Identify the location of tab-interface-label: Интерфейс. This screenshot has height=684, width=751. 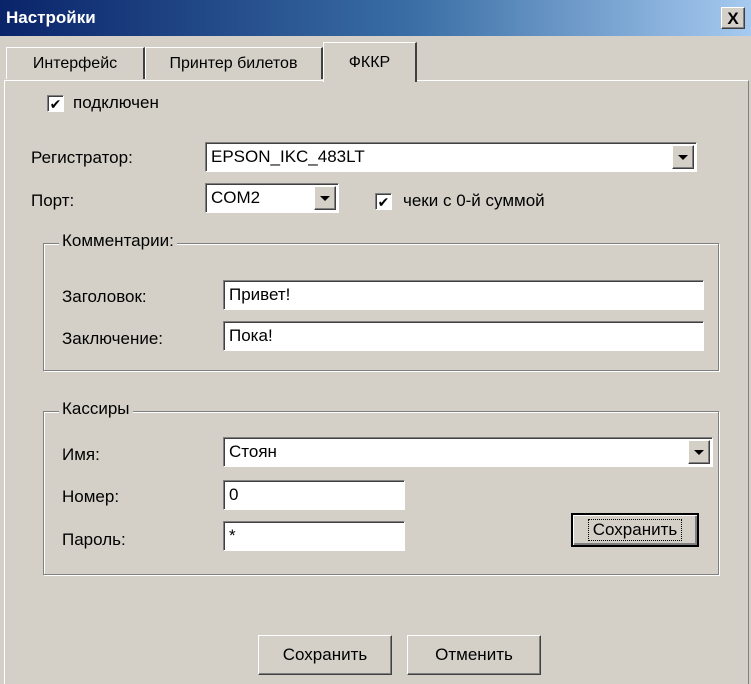
(75, 63).